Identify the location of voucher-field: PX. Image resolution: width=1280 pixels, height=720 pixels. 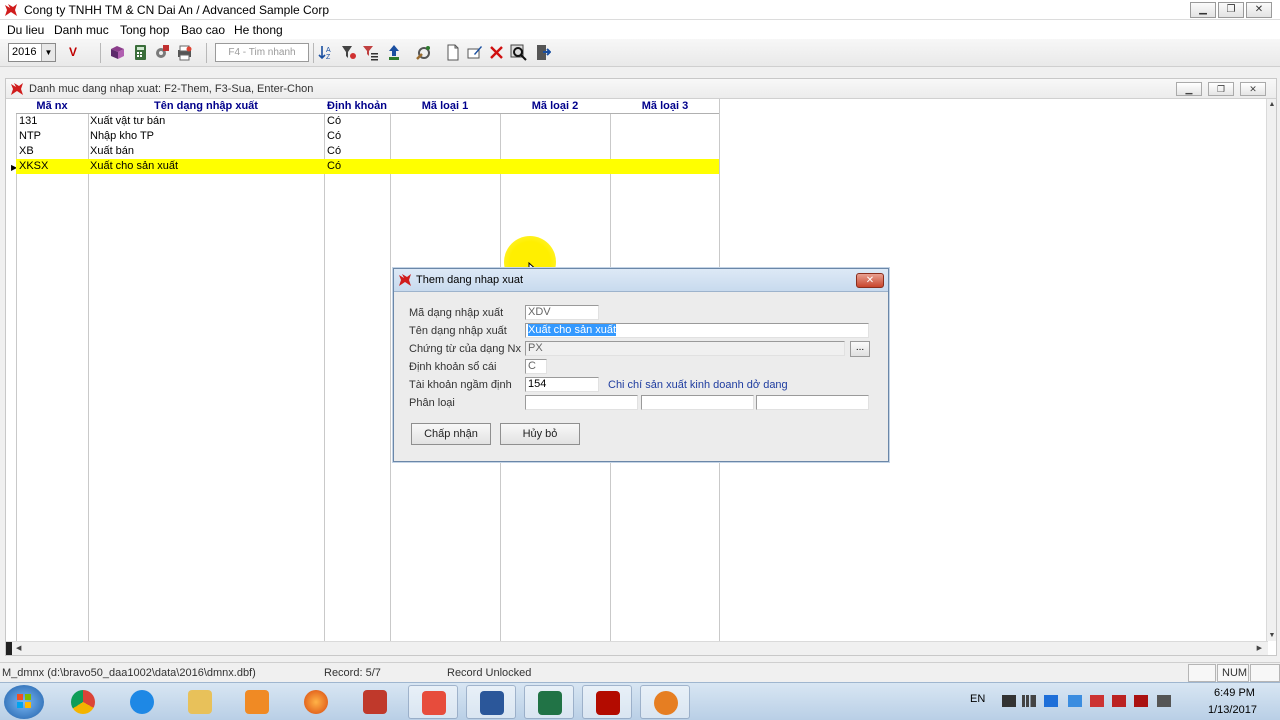
(685, 348).